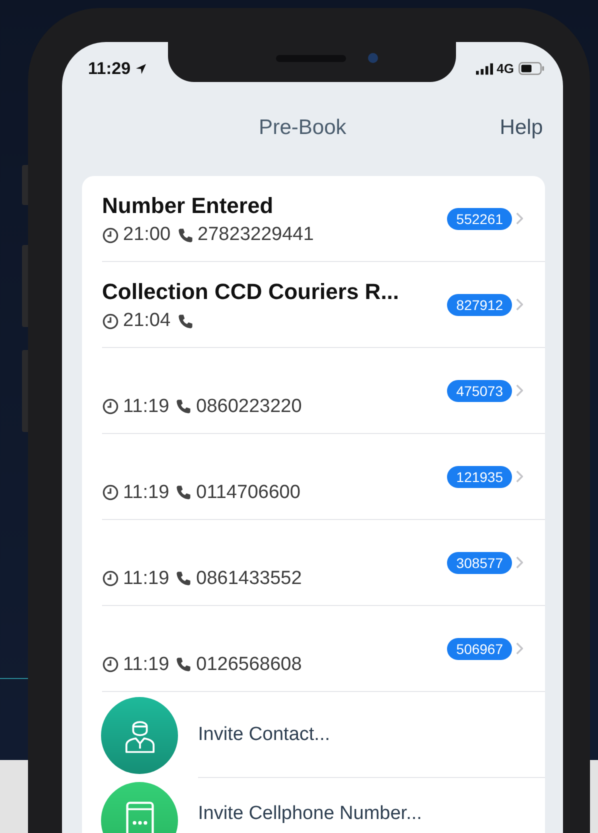 This screenshot has width=598, height=833. What do you see at coordinates (323, 391) in the screenshot?
I see `booking-row: 11:19 0860223220 475073` at bounding box center [323, 391].